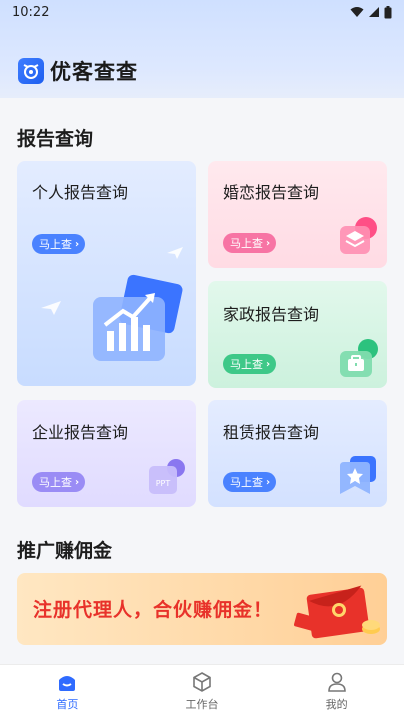 Image resolution: width=404 pixels, height=718 pixels. What do you see at coordinates (337, 612) in the screenshot?
I see `red-envelope-icon` at bounding box center [337, 612].